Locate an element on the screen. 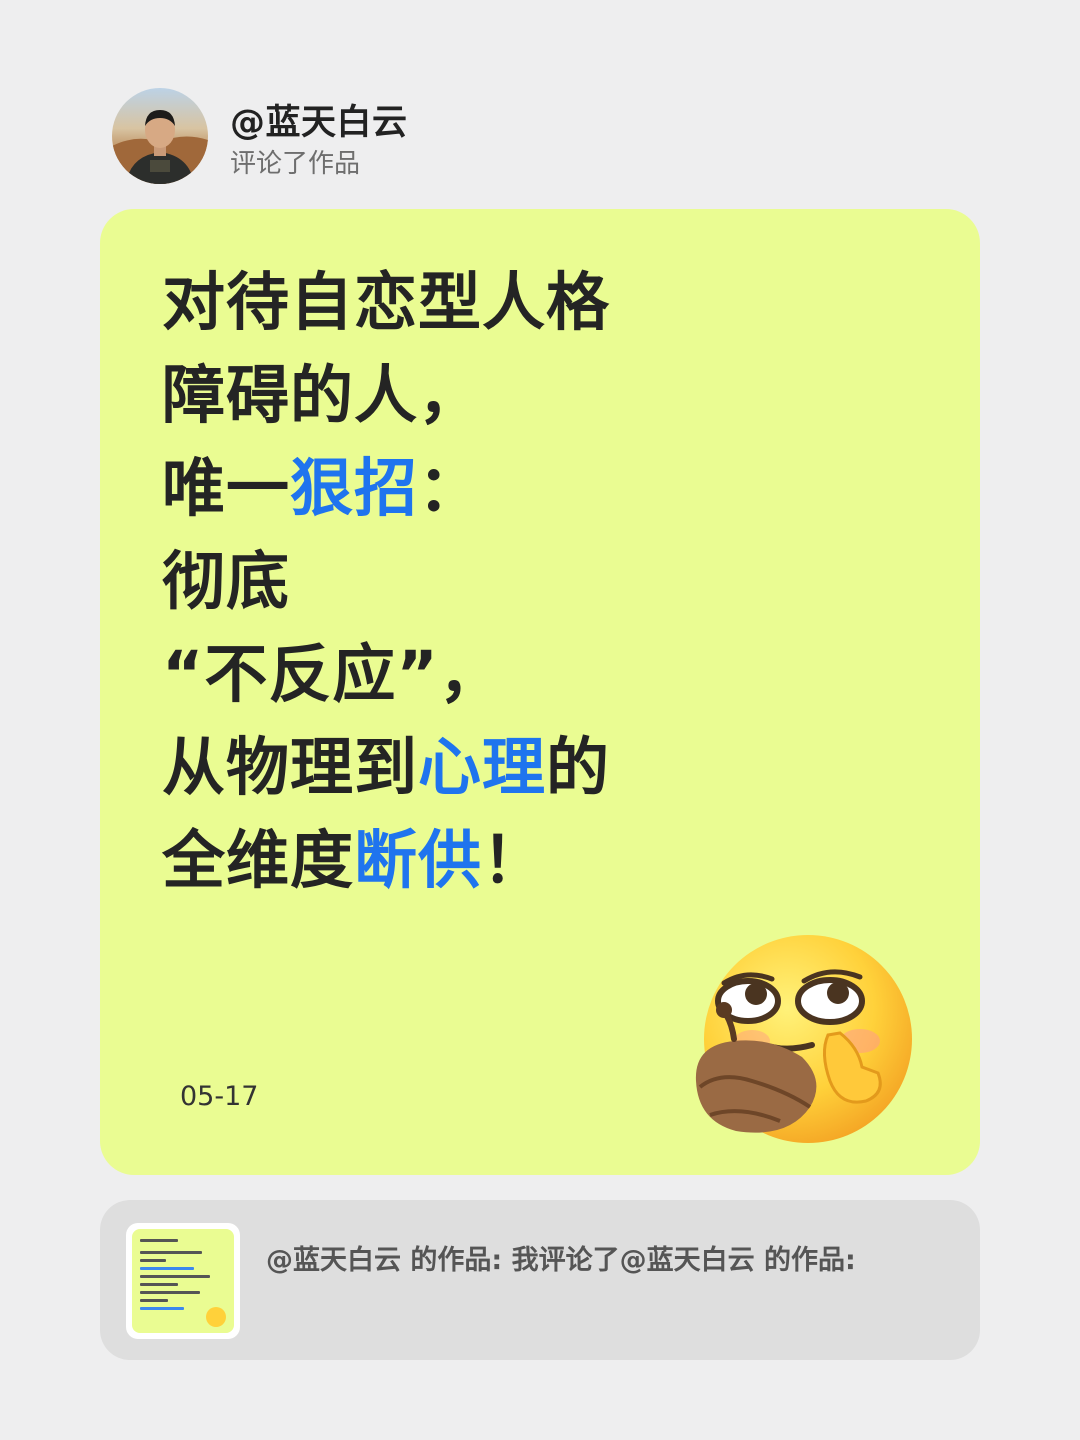  avatar-portrait-icon is located at coordinates (160, 147).